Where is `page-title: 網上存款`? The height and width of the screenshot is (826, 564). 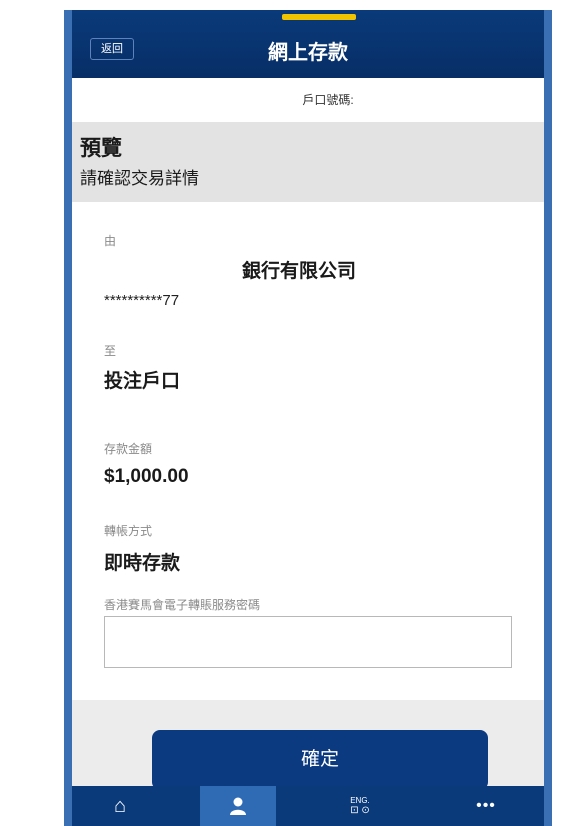
page-title: 網上存款 is located at coordinates (308, 53).